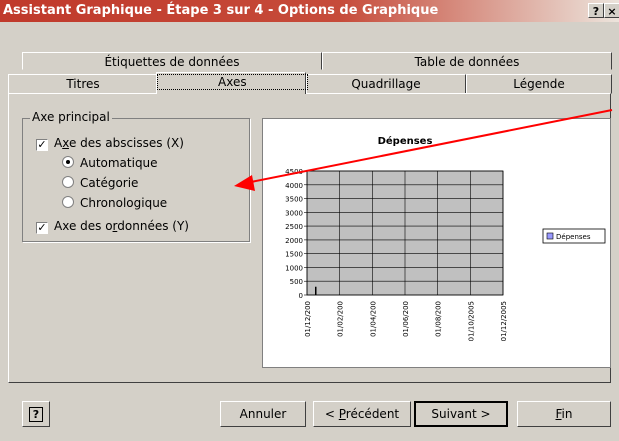  I want to click on help-button: ?, so click(36, 414).